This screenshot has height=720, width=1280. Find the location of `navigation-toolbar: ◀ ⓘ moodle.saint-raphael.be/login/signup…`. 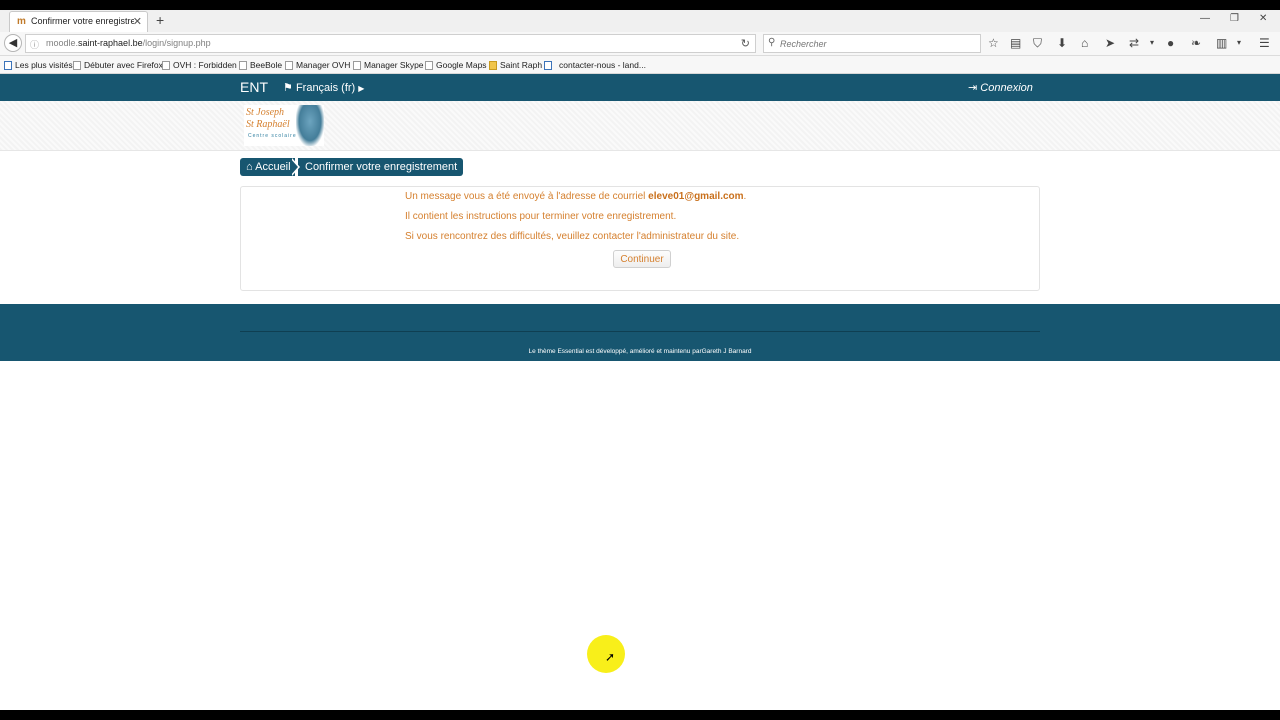

navigation-toolbar: ◀ ⓘ moodle.saint-raphael.be/login/signup… is located at coordinates (640, 44).